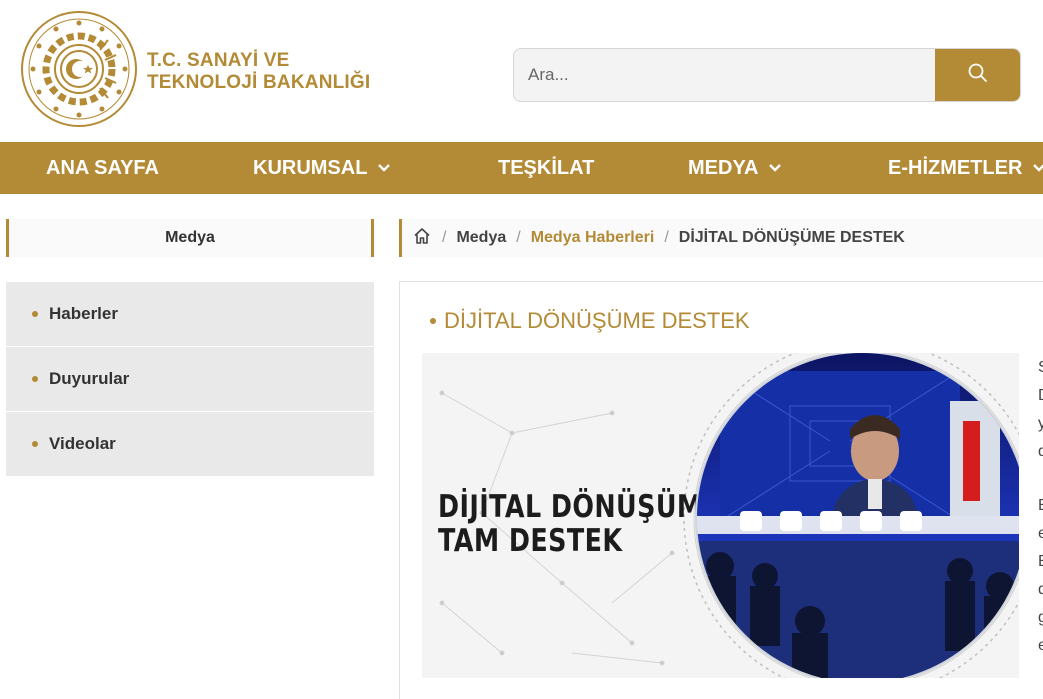  I want to click on hero-line-2: TAM DESTEK, so click(530, 541).